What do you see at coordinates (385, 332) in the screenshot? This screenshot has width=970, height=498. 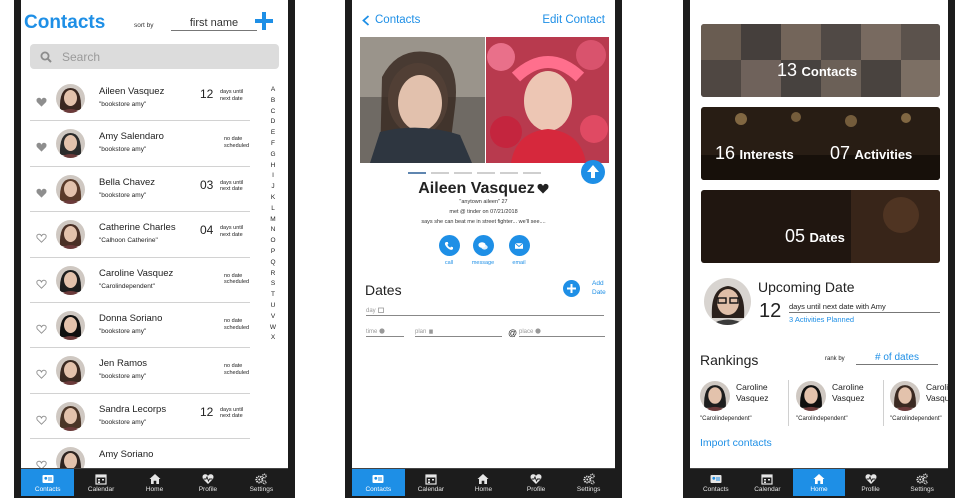 I see `date-time-field: time` at bounding box center [385, 332].